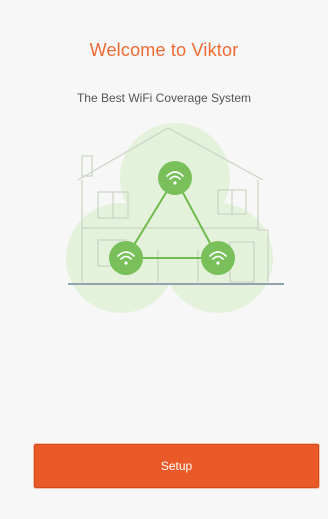  Describe the element at coordinates (126, 258) in the screenshot. I see `wifi-node-left` at that location.